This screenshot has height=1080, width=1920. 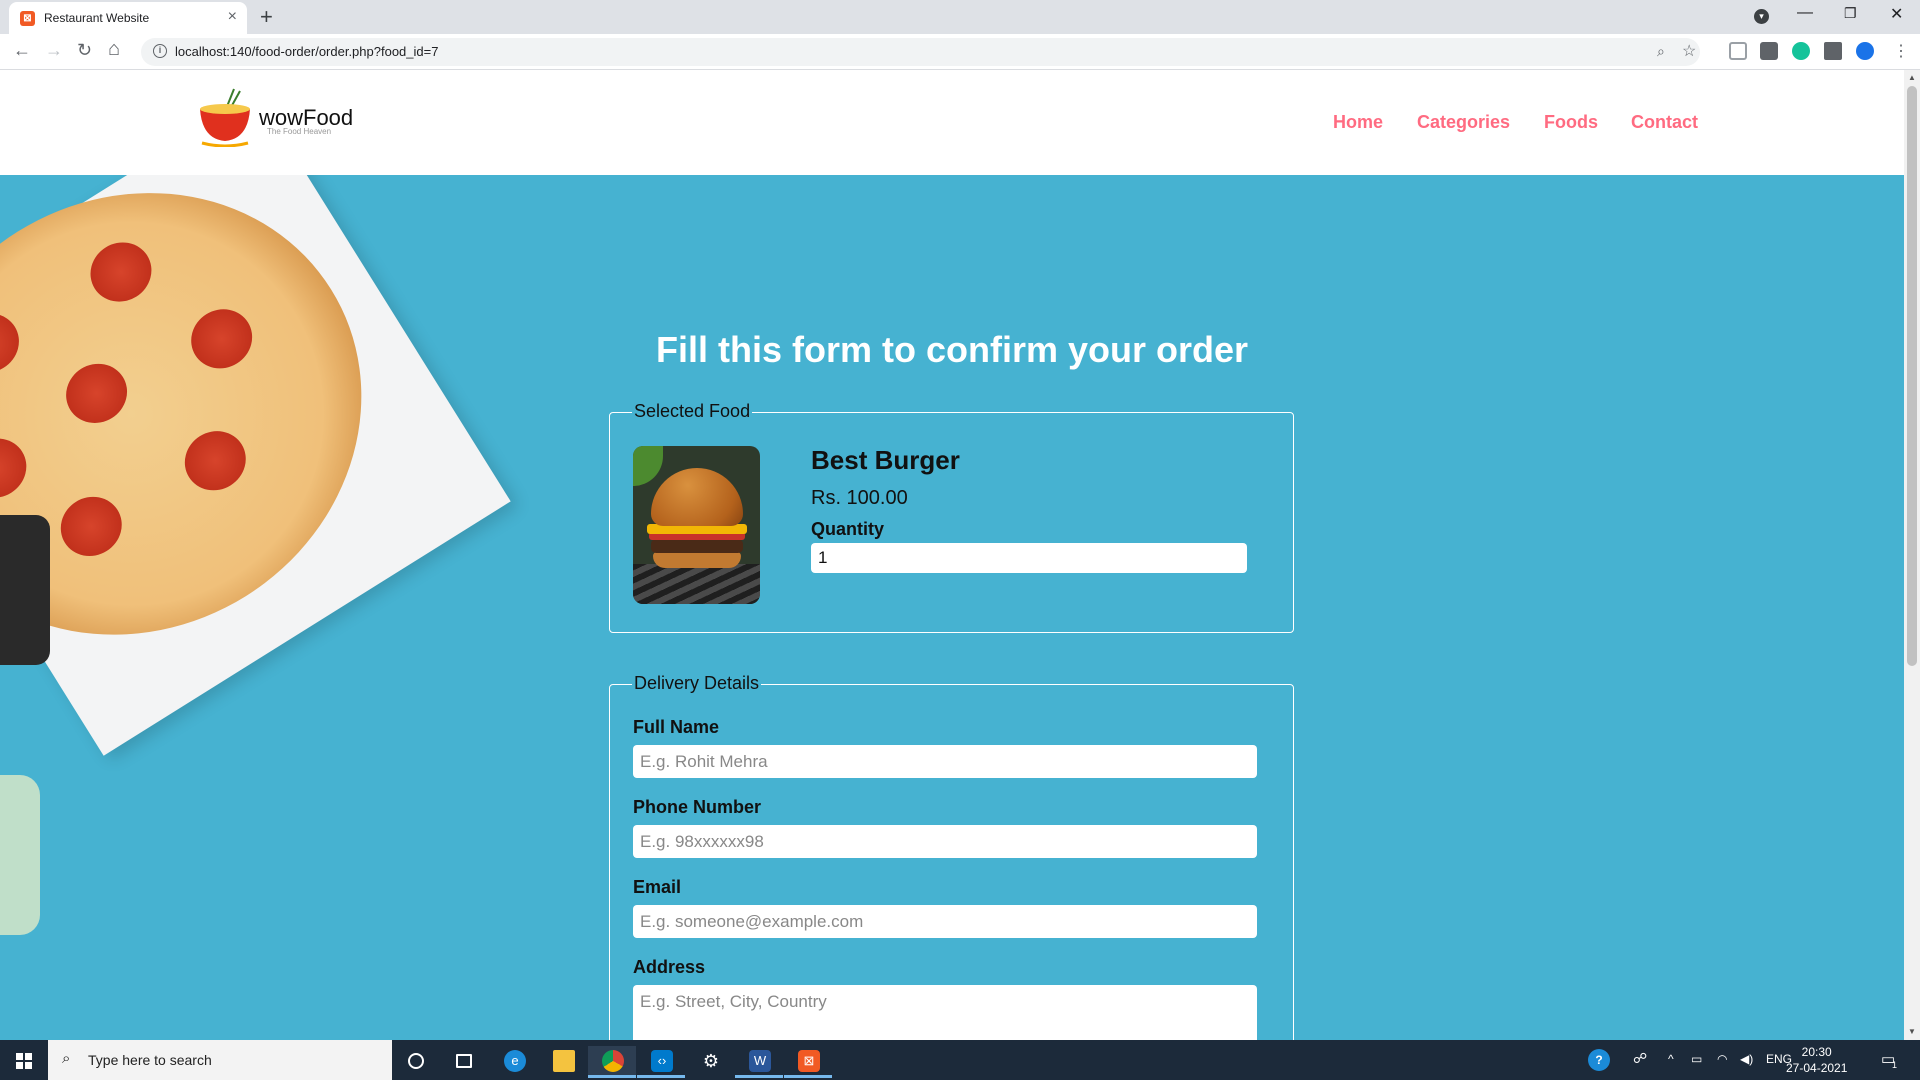 I want to click on forward-button: →, so click(x=54, y=50).